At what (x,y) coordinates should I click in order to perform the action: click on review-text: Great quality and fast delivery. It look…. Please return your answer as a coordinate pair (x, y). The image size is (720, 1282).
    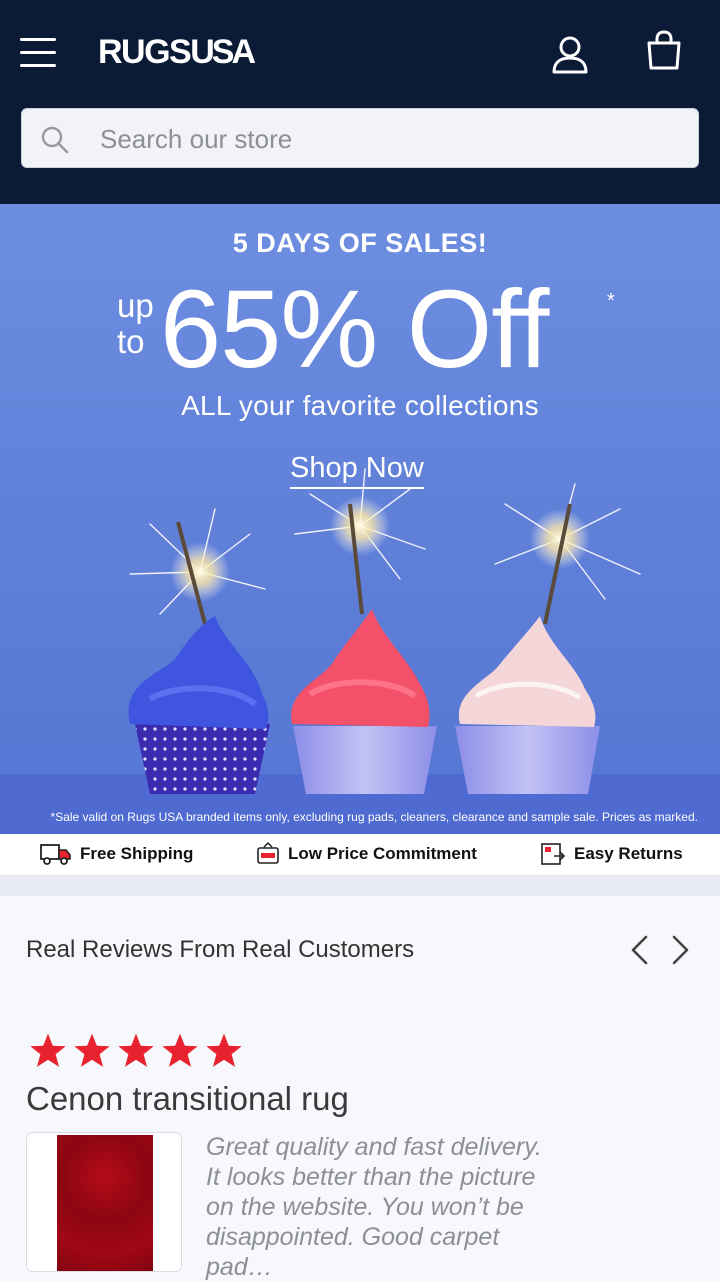
    Looking at the image, I should click on (374, 1207).